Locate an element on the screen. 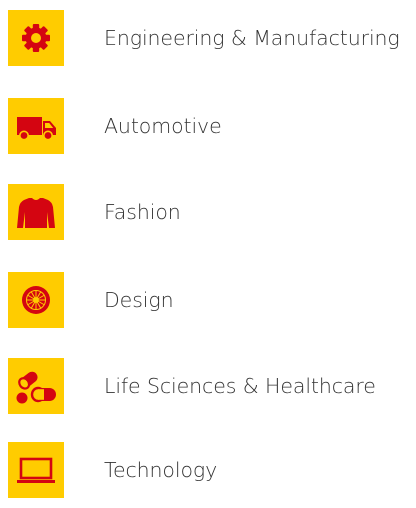 This screenshot has height=508, width=416. industry-item-automotive: Automotive is located at coordinates (208, 126).